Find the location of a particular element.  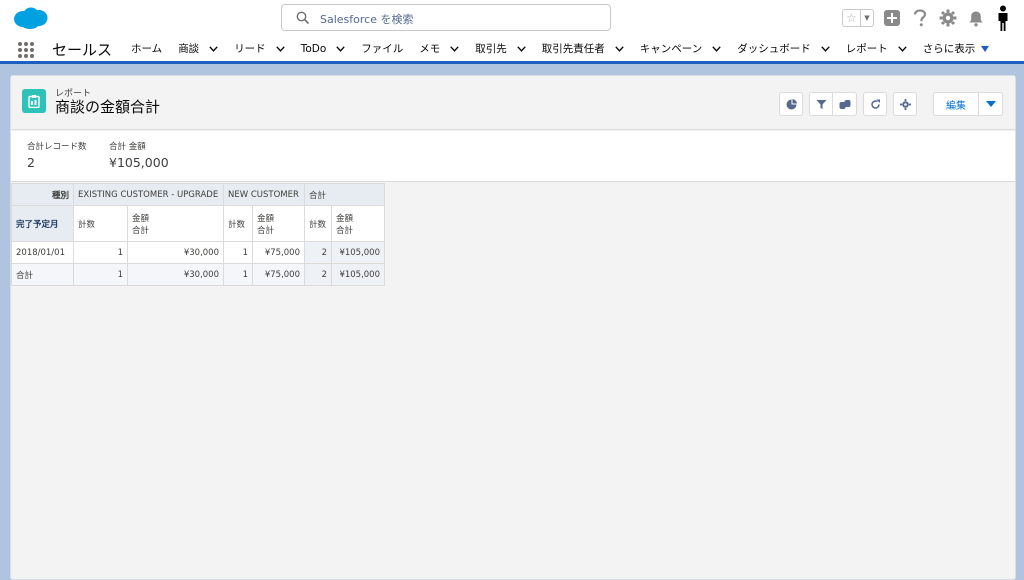

nav-item: メモ is located at coordinates (439, 48).